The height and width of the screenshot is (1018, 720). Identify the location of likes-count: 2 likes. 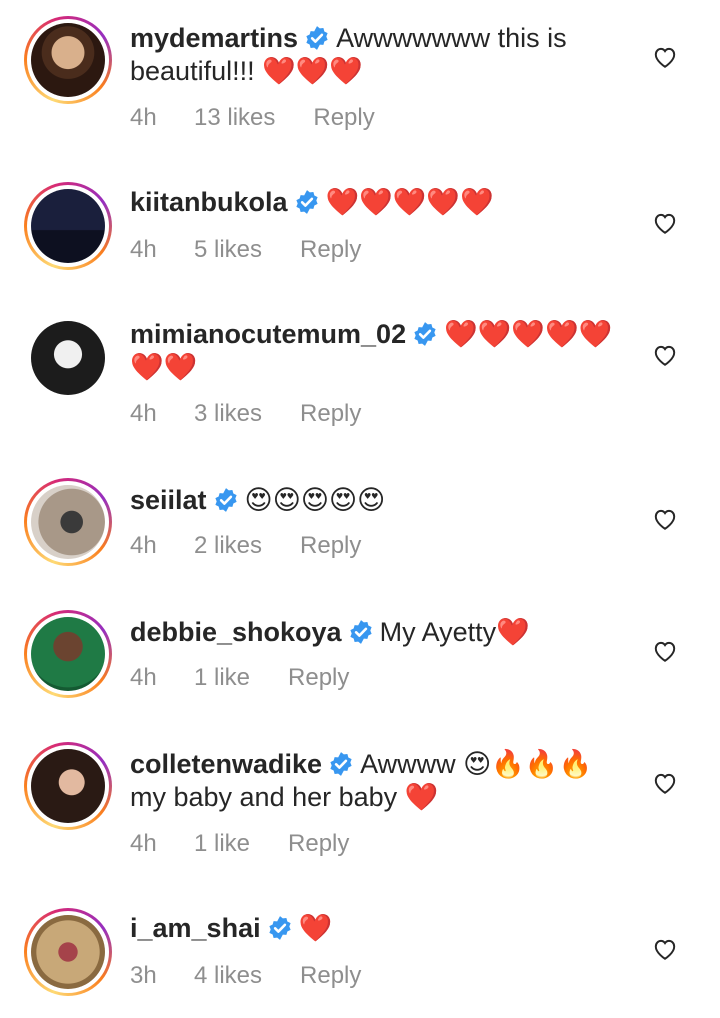
(228, 546).